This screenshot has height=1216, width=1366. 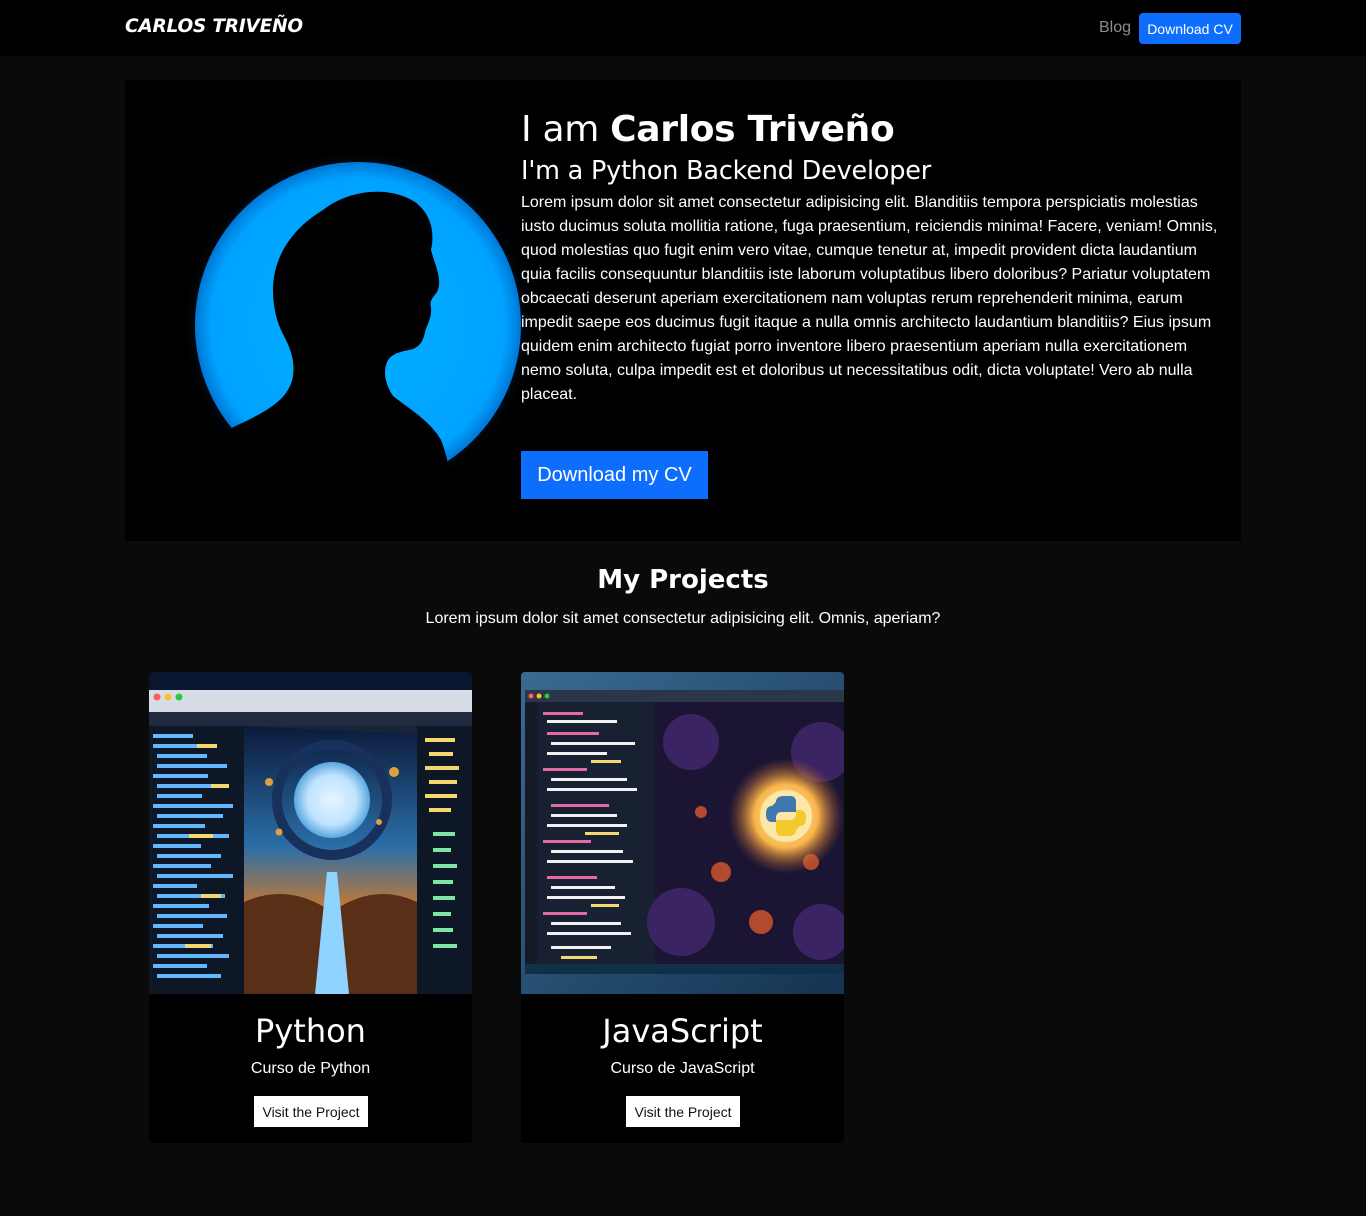 What do you see at coordinates (752, 129) in the screenshot?
I see `hero-title-name: Carlos Triveño` at bounding box center [752, 129].